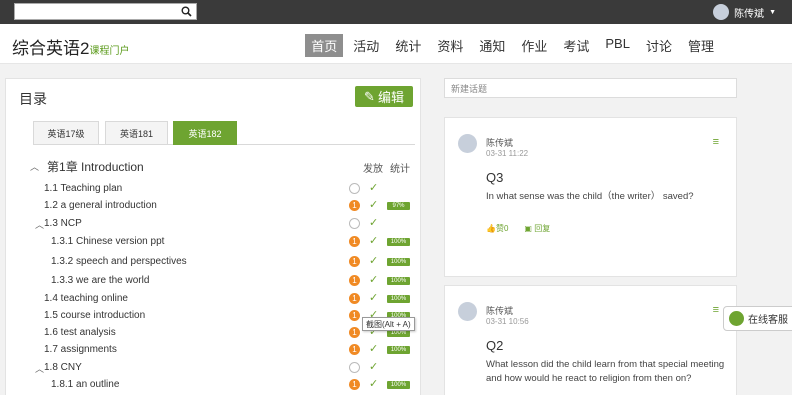 The width and height of the screenshot is (792, 395). Describe the element at coordinates (617, 45) in the screenshot. I see `nav-item-pbl: PBL` at that location.